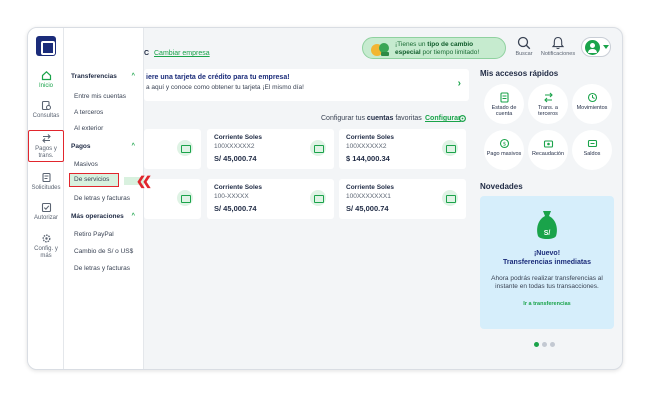  I want to click on nav-label: Solicitudes, so click(46, 188).